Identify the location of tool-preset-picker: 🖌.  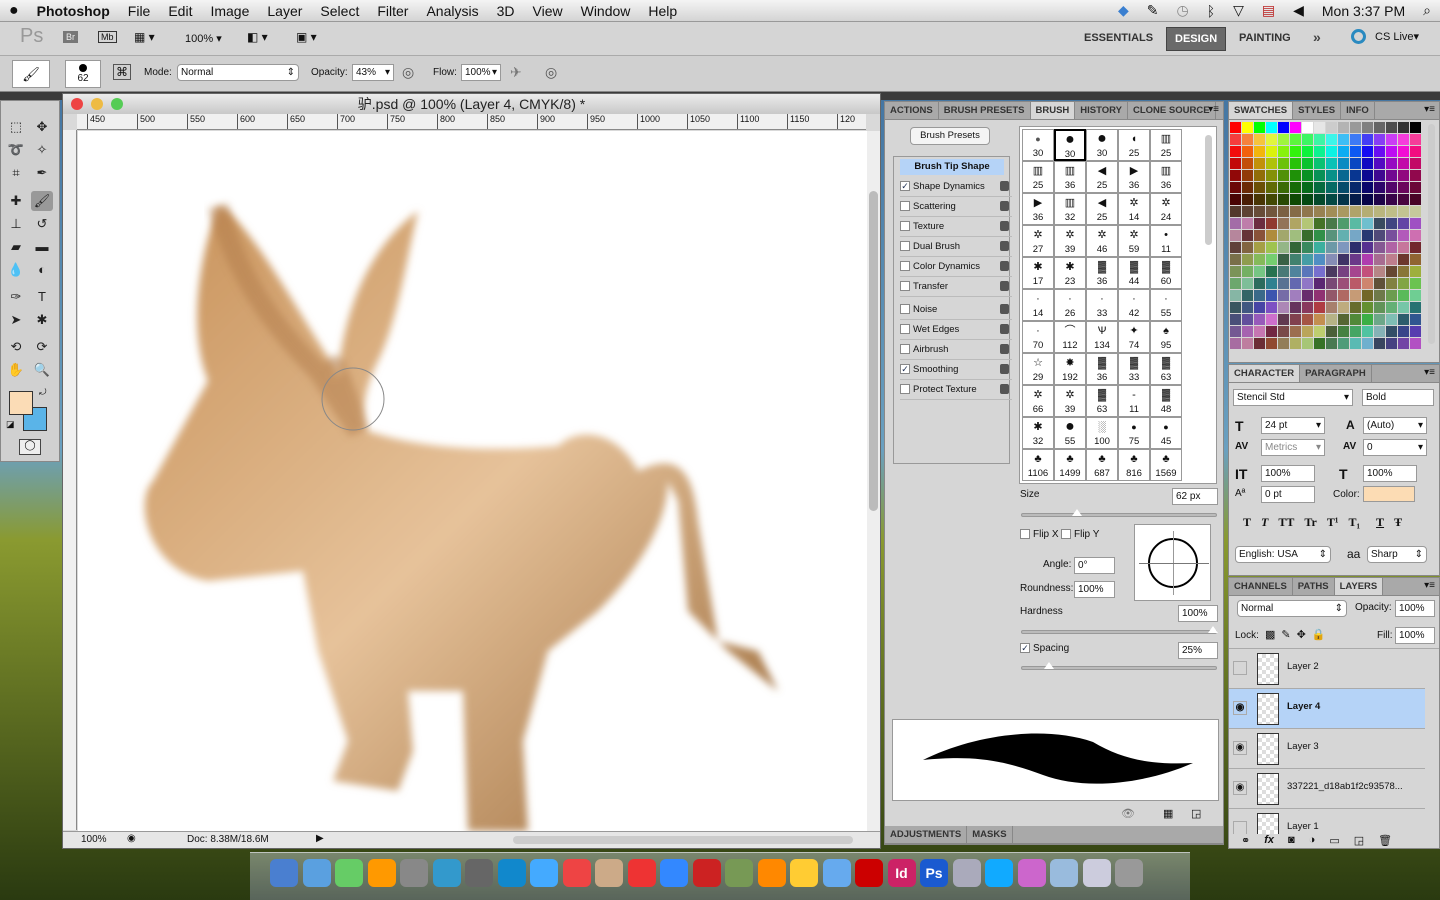
(31, 74).